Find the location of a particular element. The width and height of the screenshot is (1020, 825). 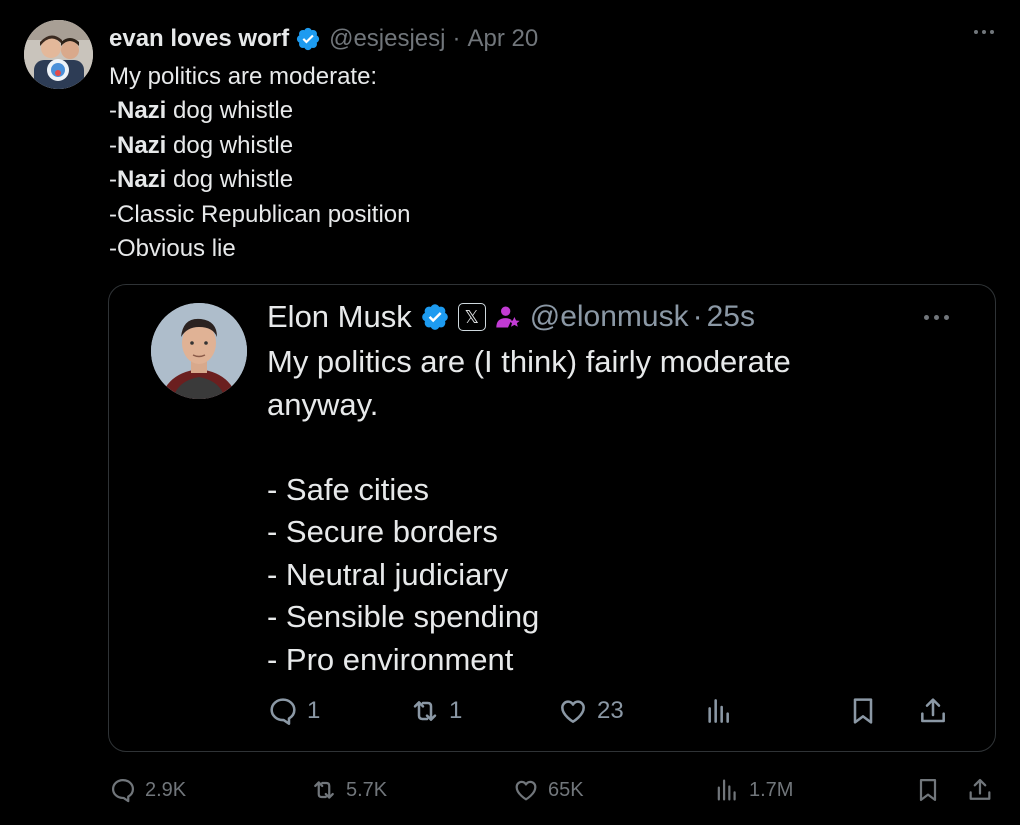

views-button: 1.7M is located at coordinates (753, 790).